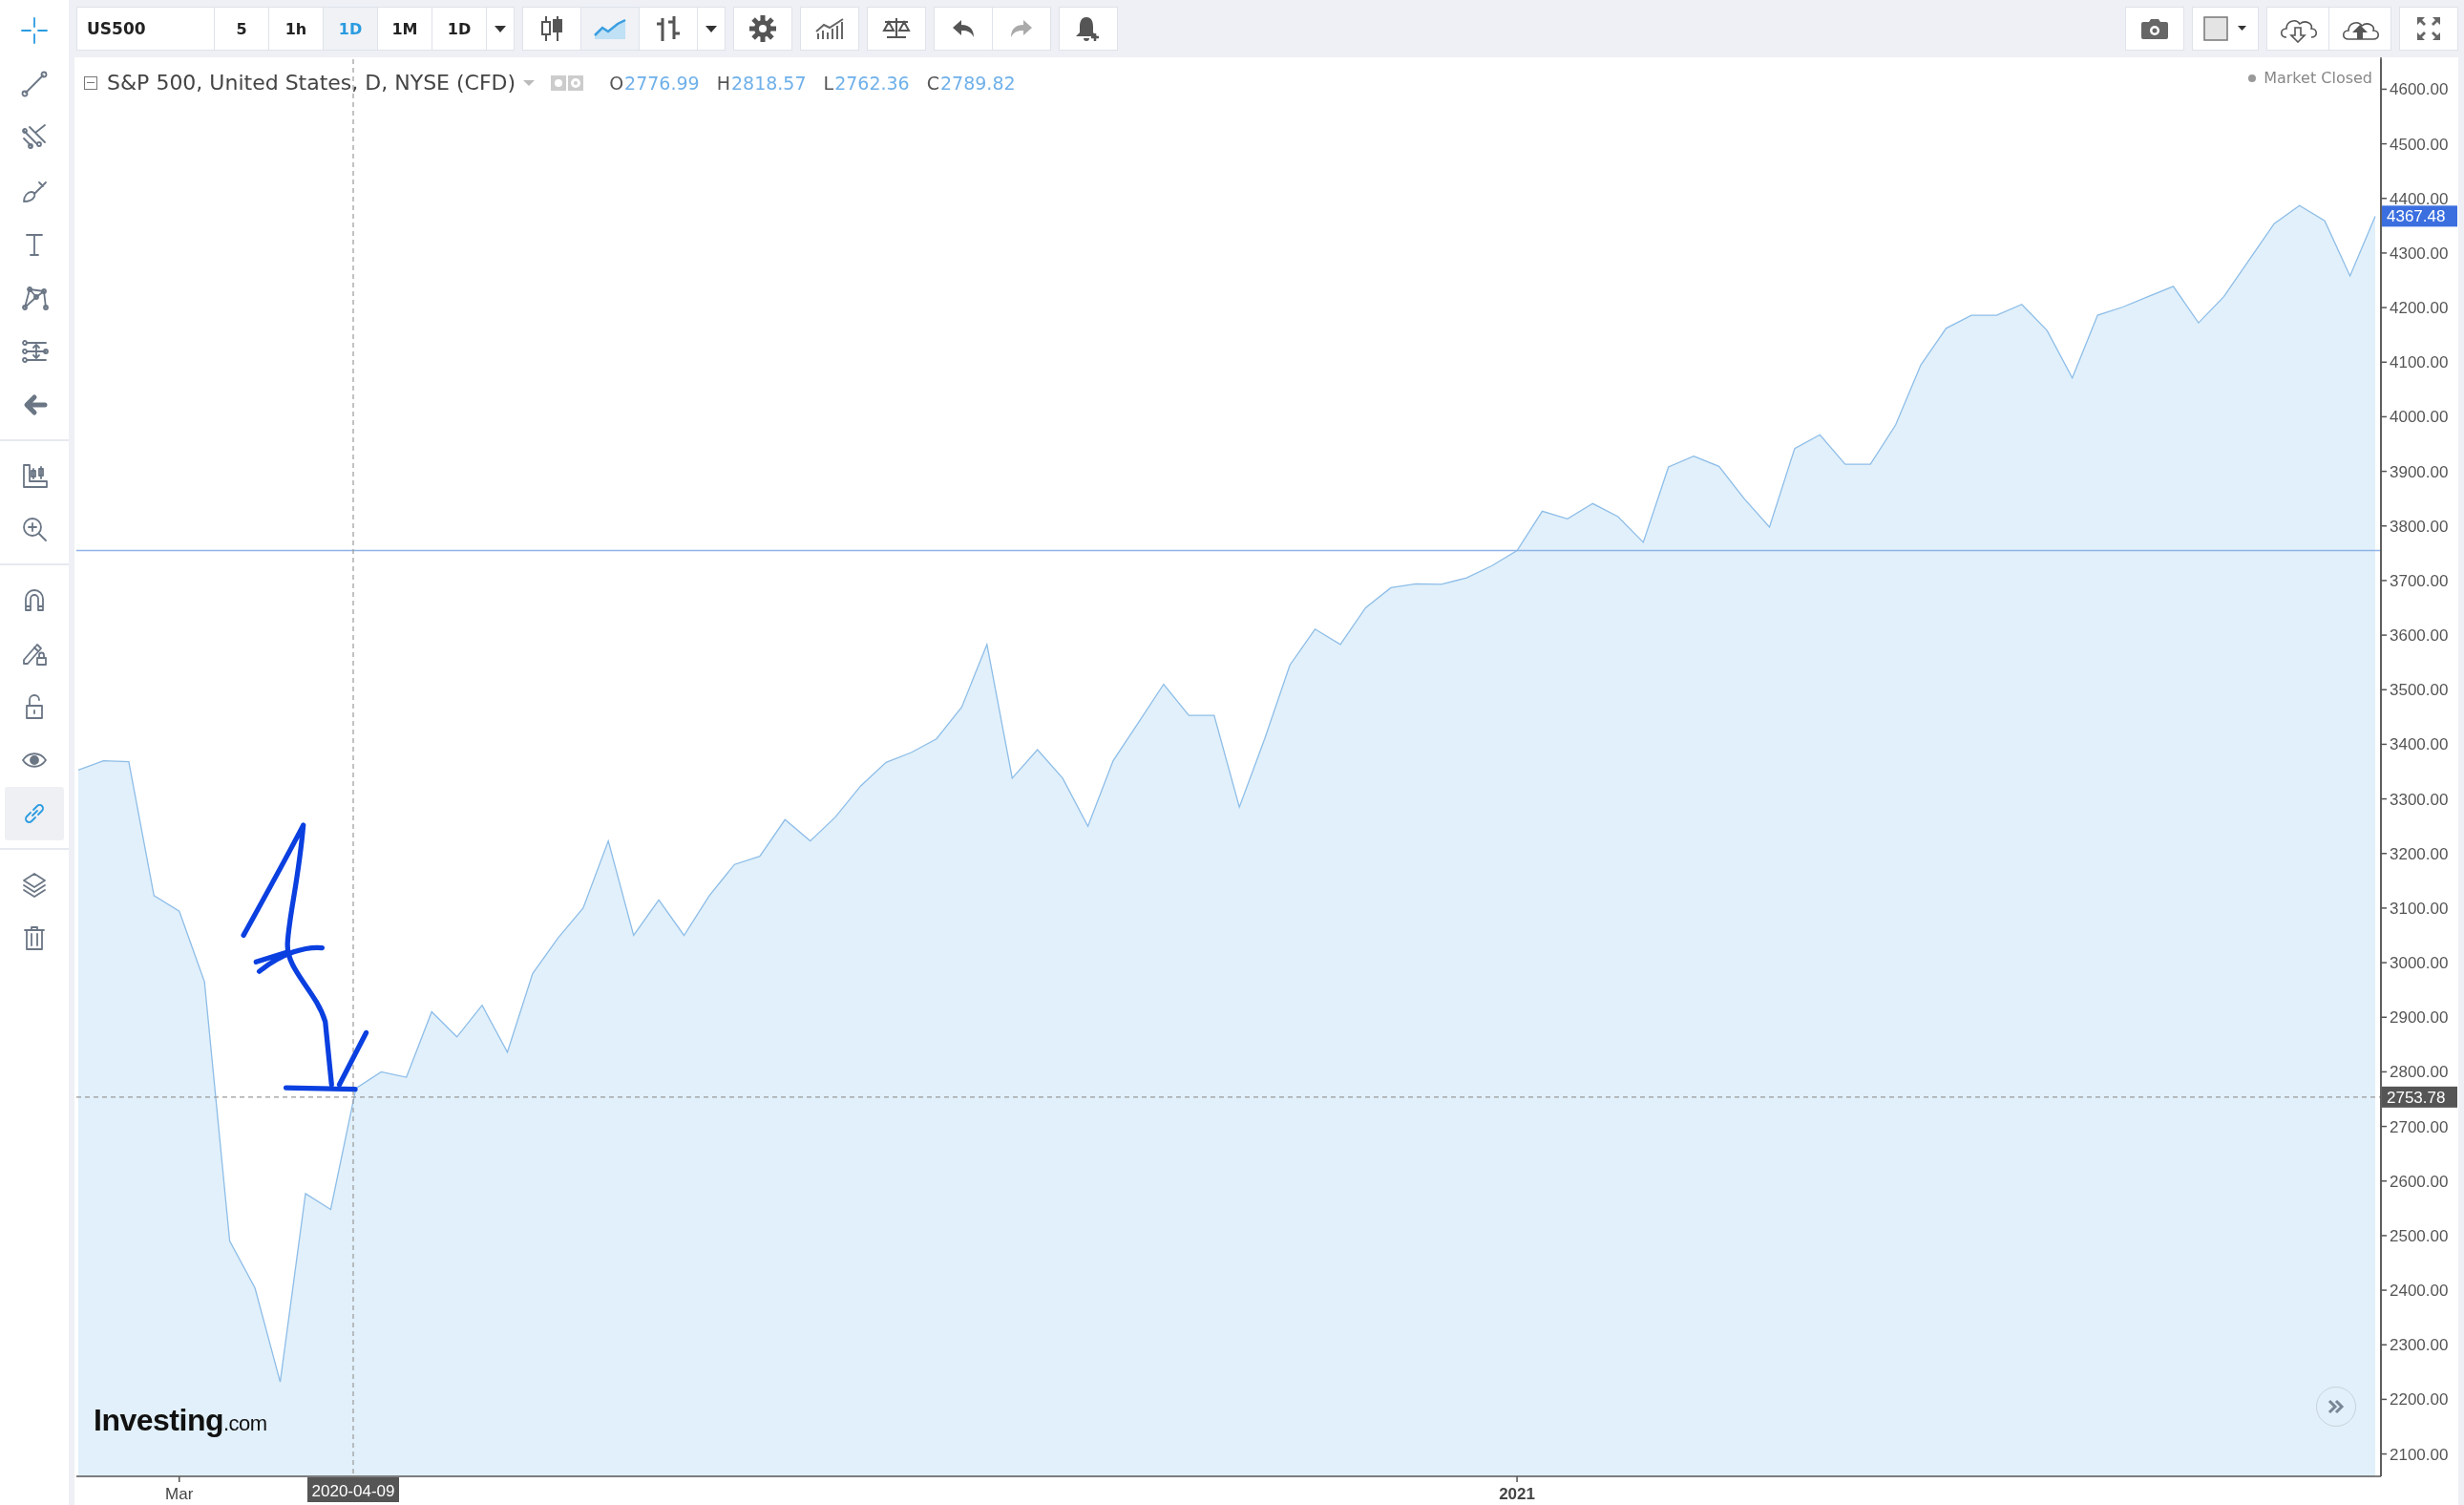 Image resolution: width=2464 pixels, height=1505 pixels. What do you see at coordinates (2419, 1235) in the screenshot?
I see `price-tick-label: 2500.00` at bounding box center [2419, 1235].